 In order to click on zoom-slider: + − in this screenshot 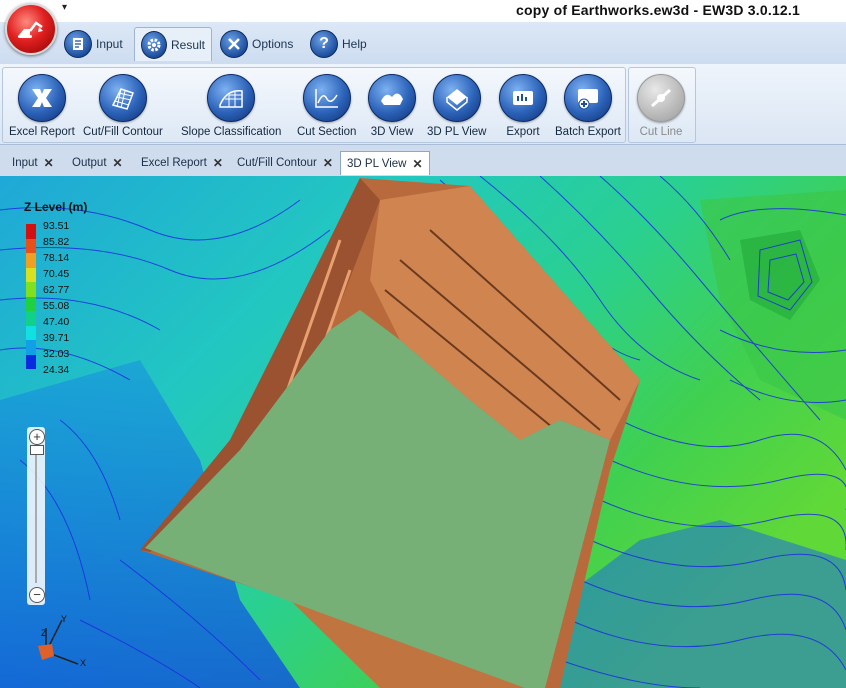, I will do `click(36, 516)`.